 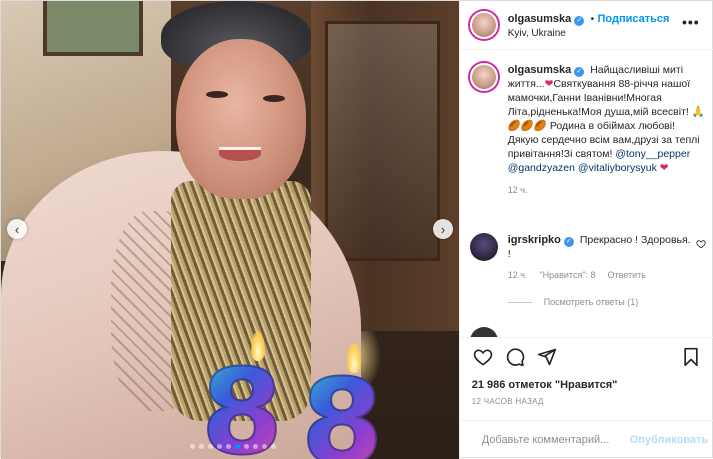 What do you see at coordinates (588, 332) in the screenshot?
I see `comment-item-partial` at bounding box center [588, 332].